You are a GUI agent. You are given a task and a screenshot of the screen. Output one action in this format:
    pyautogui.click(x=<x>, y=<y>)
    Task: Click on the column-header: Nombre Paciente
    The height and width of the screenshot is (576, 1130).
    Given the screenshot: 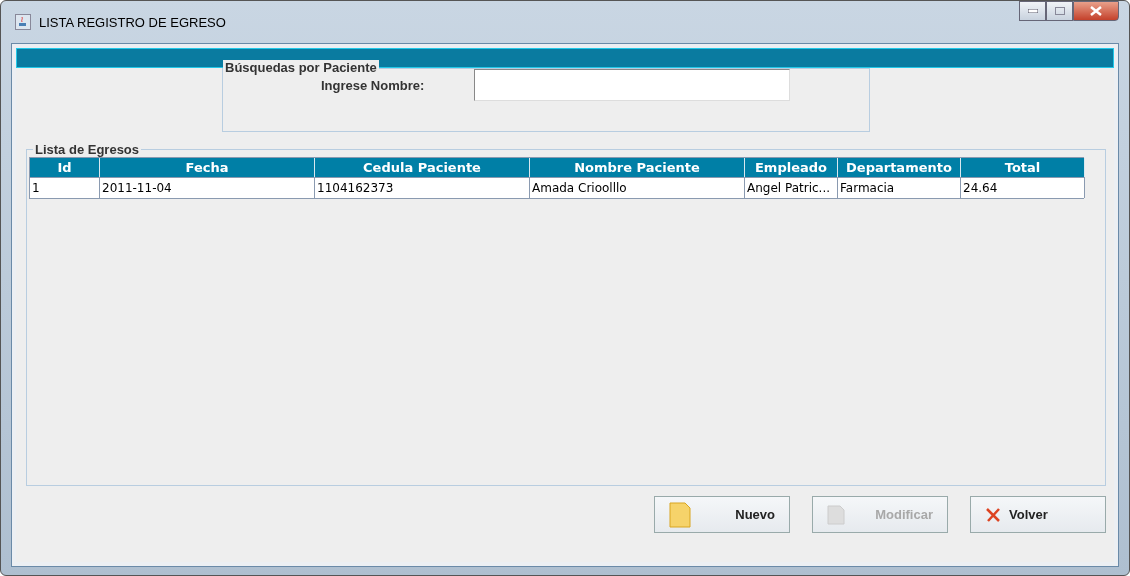 What is the action you would take?
    pyautogui.click(x=637, y=167)
    